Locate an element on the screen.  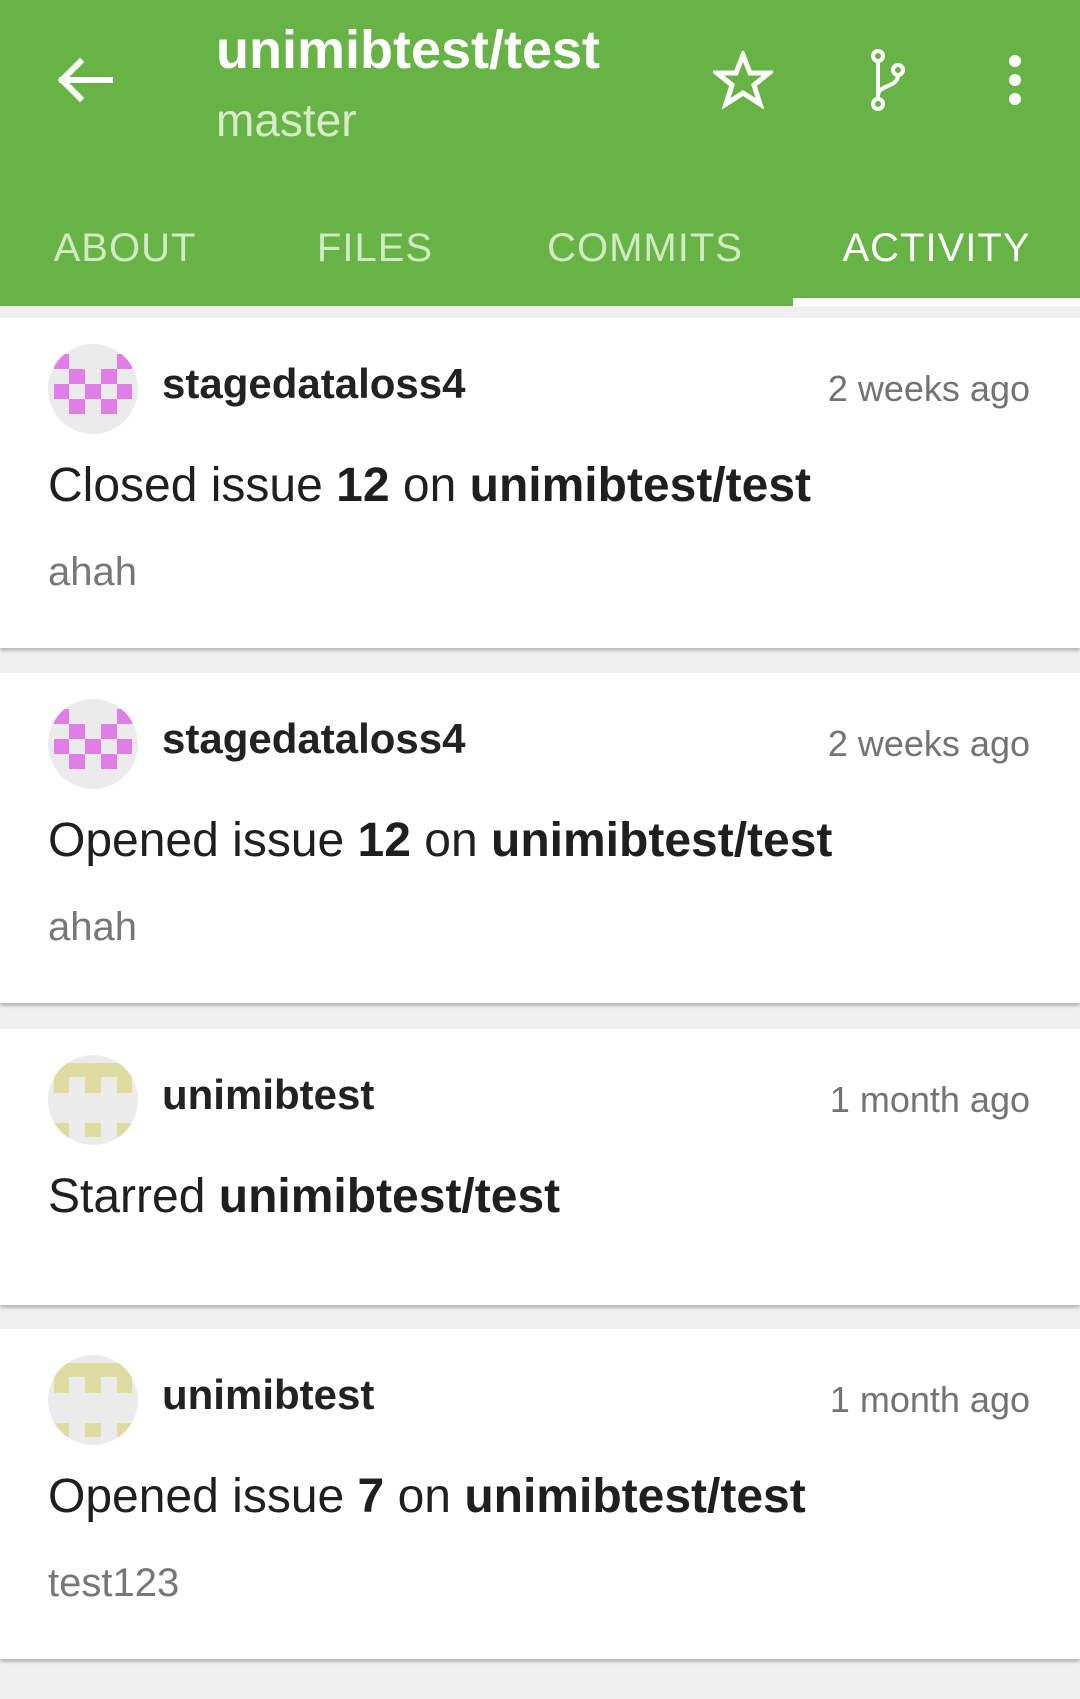
star-button is located at coordinates (743, 80).